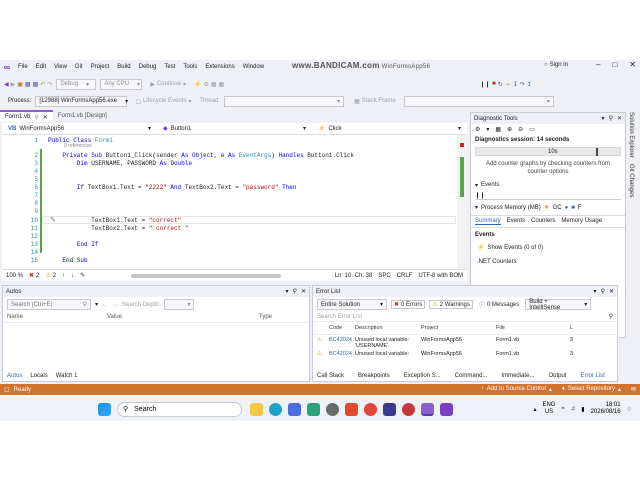  What do you see at coordinates (451, 304) in the screenshot?
I see `warnings-filter-button: ⚠ 2 Warnings` at bounding box center [451, 304].